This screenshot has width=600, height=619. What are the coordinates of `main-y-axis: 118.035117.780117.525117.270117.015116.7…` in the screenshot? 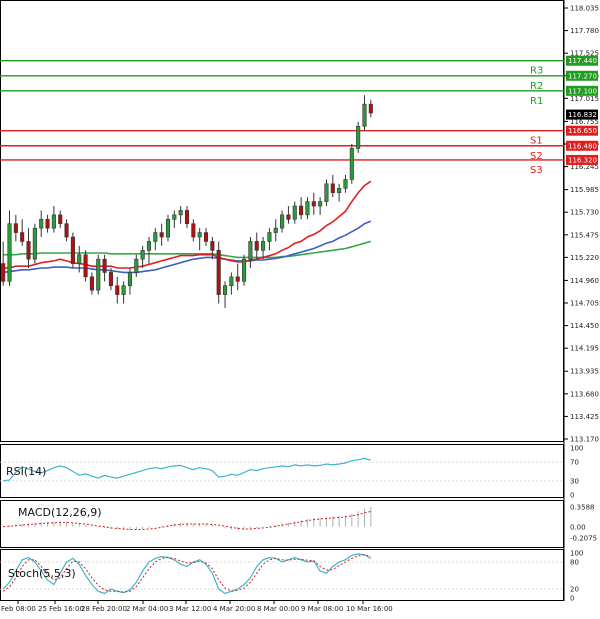 It's located at (581, 224).